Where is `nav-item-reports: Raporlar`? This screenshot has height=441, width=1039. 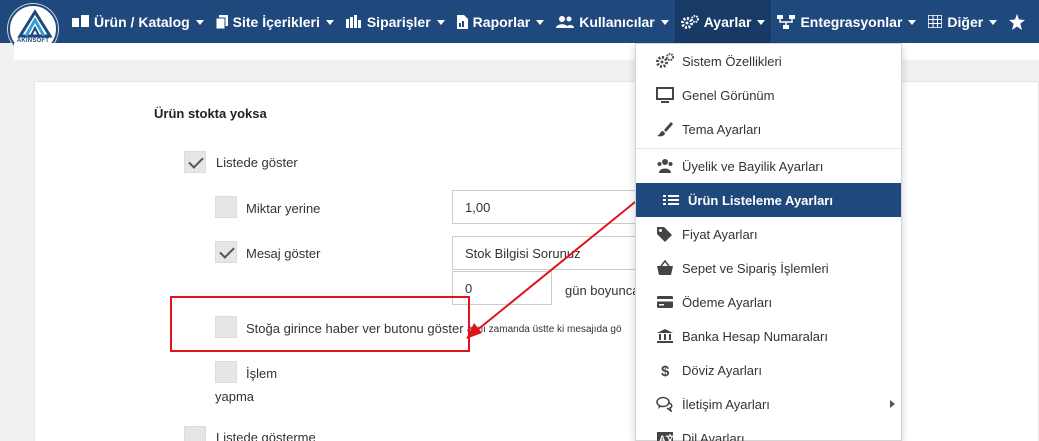
nav-item-reports: Raporlar is located at coordinates (501, 21).